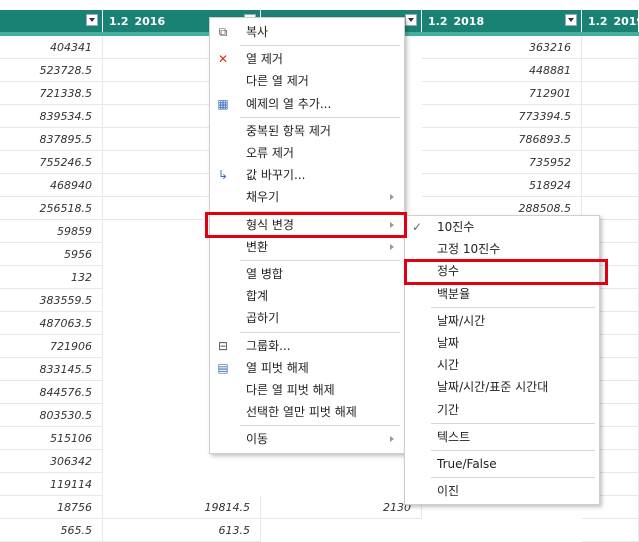 Image resolution: width=639 pixels, height=542 pixels. Describe the element at coordinates (307, 412) in the screenshot. I see `menu-item: 선택한 열만 피벗 해제` at that location.